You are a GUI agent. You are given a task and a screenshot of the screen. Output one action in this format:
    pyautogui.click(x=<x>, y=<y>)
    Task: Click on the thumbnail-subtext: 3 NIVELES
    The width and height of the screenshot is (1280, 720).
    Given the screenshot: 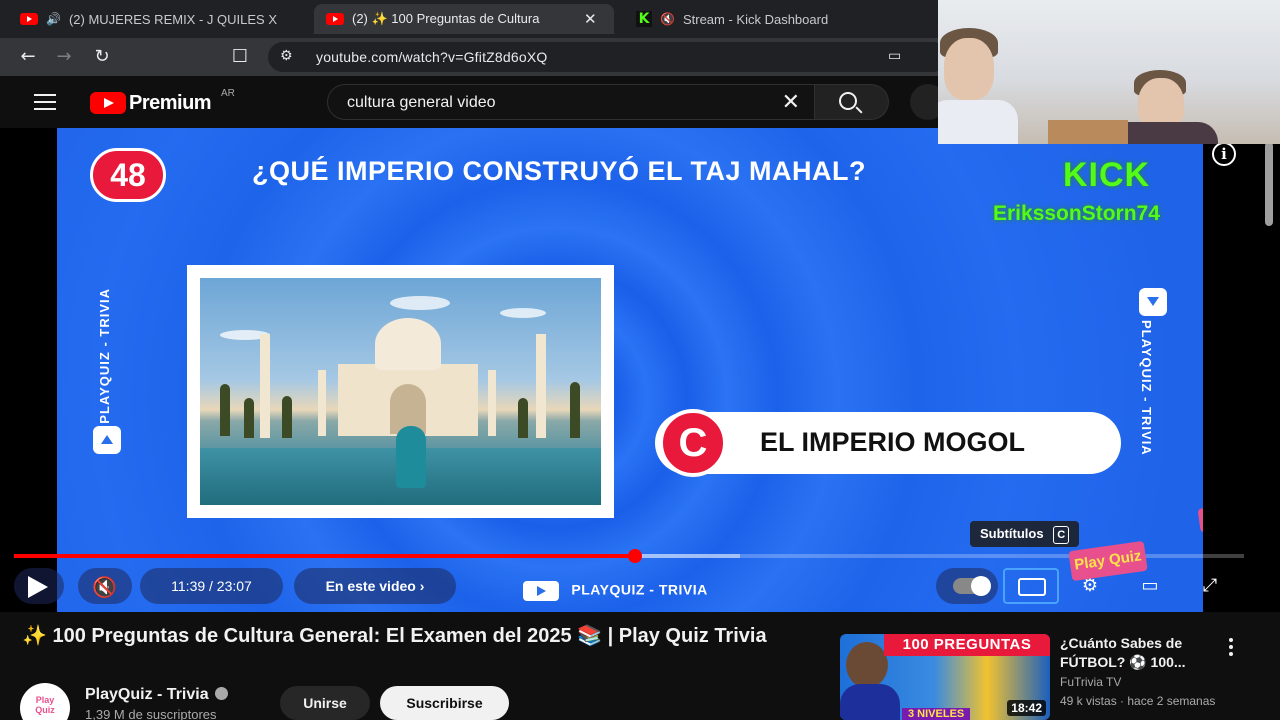 What is the action you would take?
    pyautogui.click(x=936, y=714)
    